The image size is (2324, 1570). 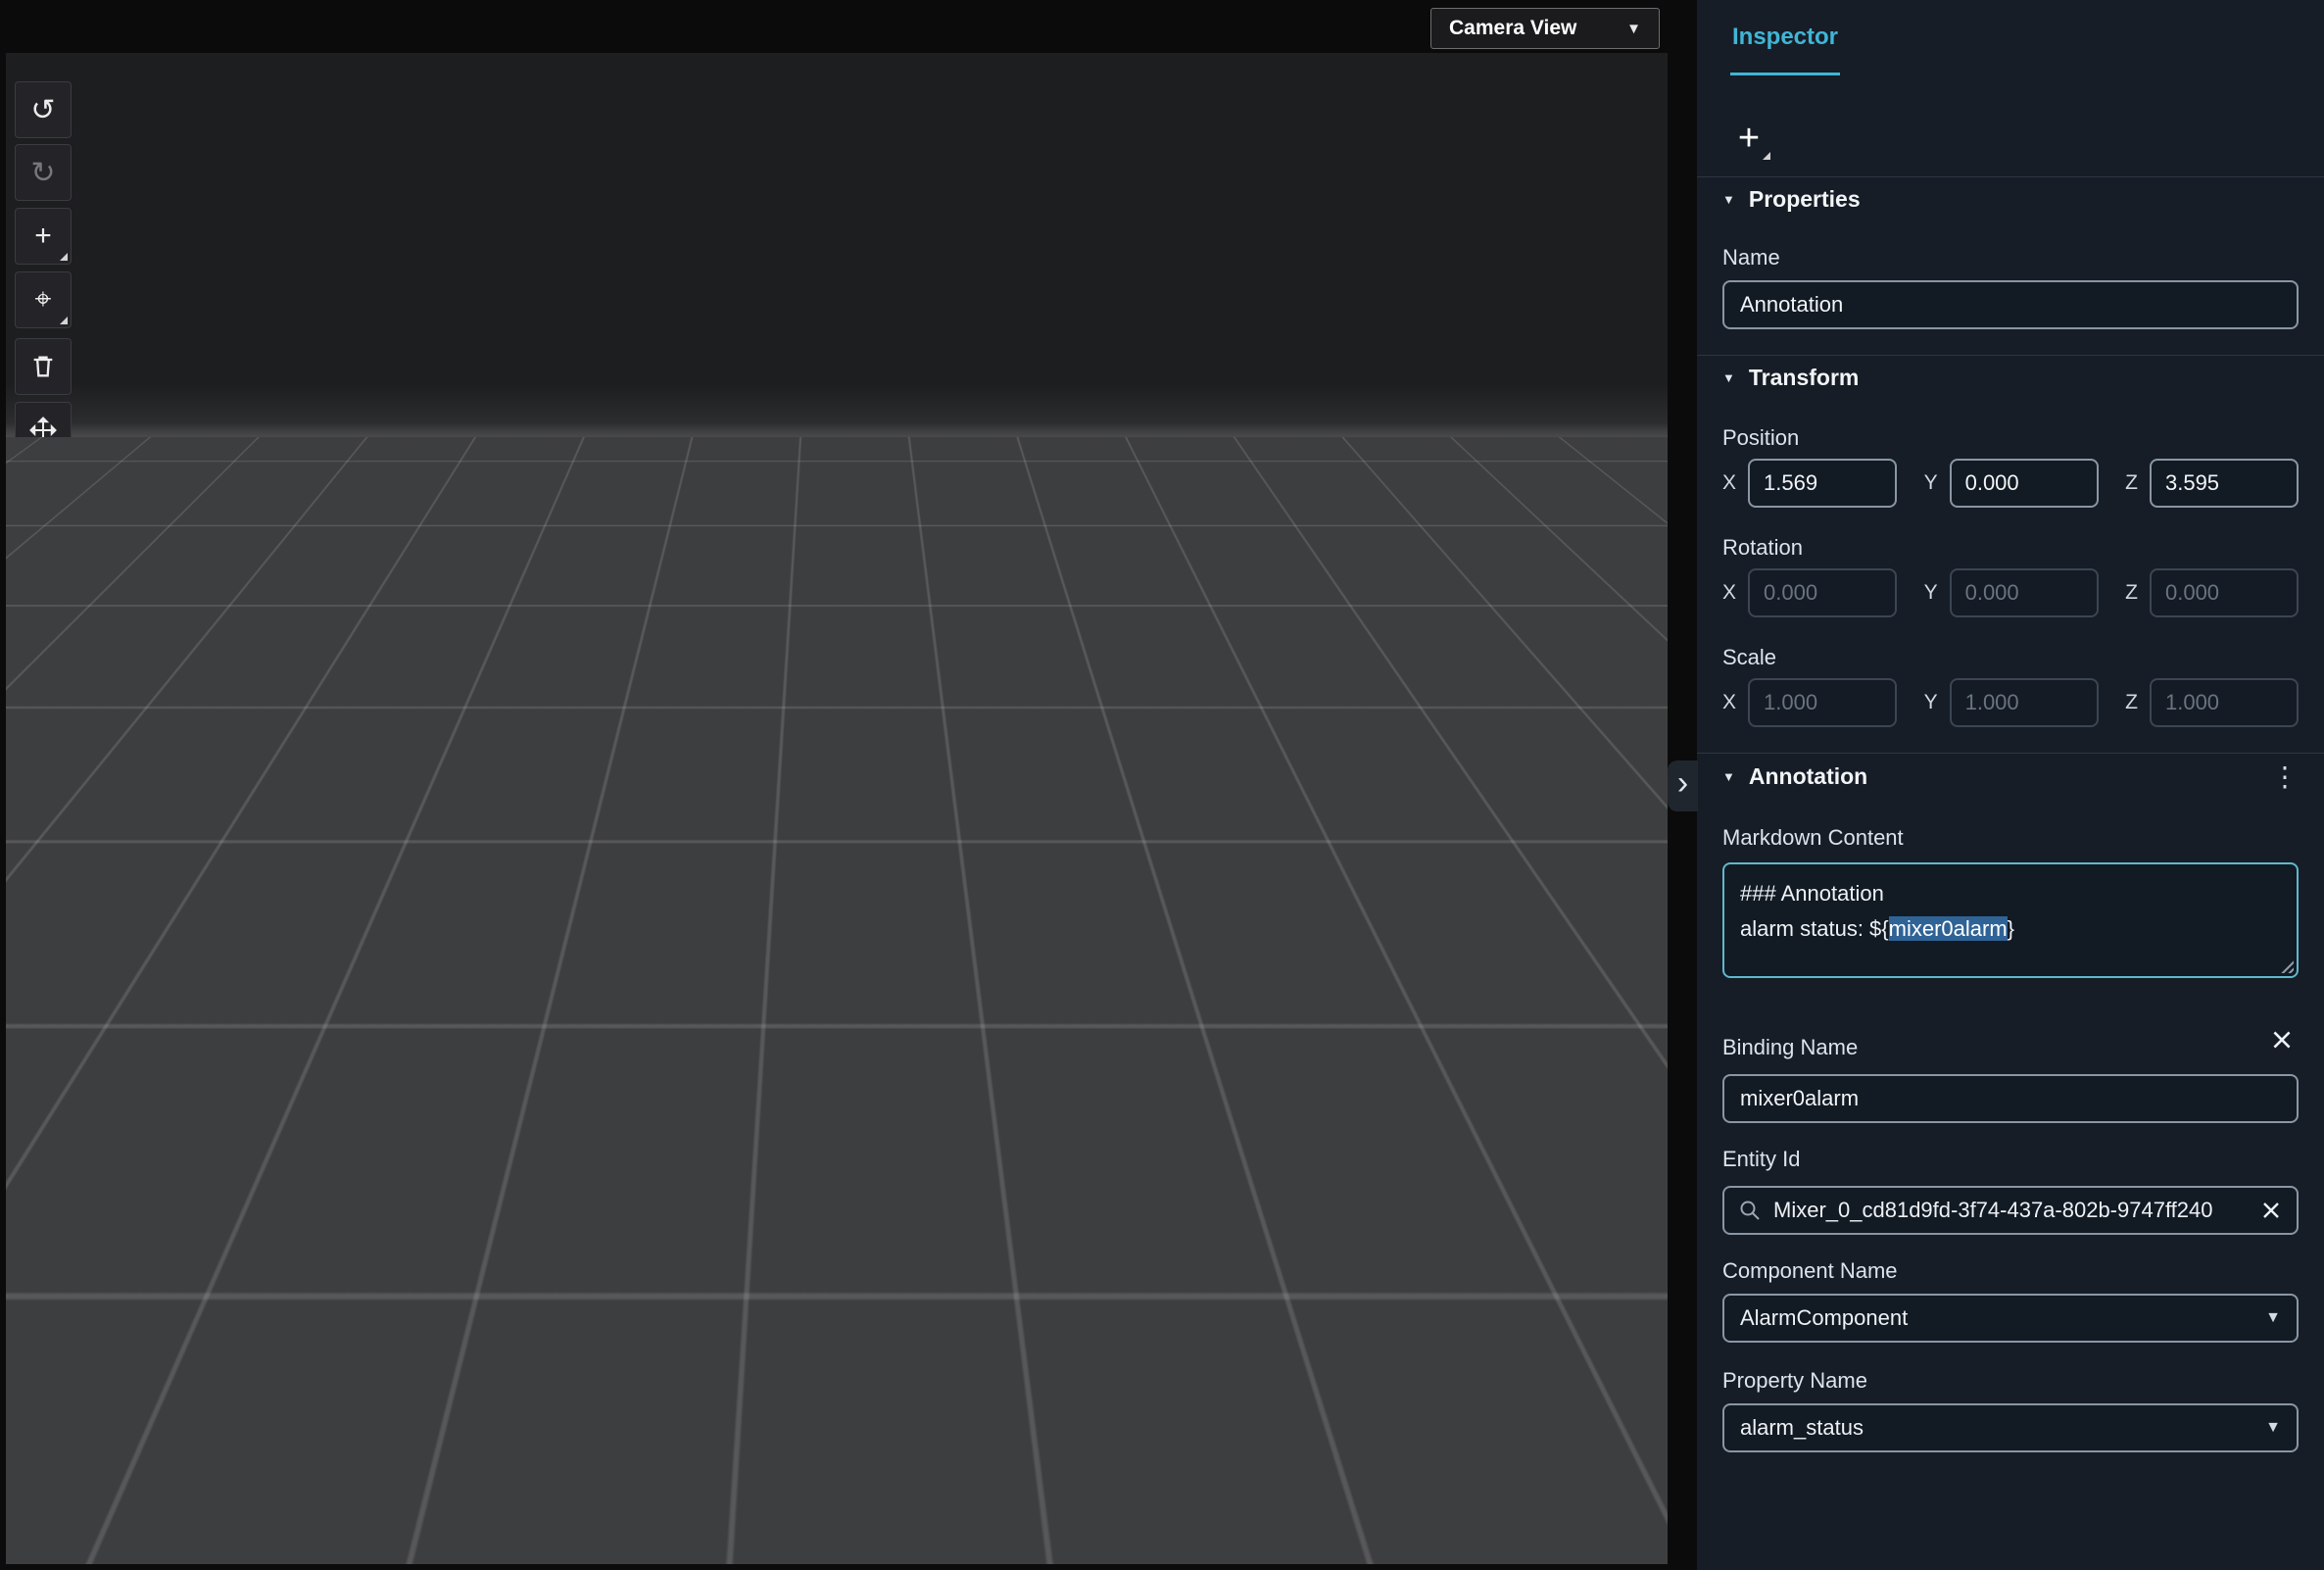 What do you see at coordinates (1813, 837) in the screenshot?
I see `markdown-content-label: Markdown Content` at bounding box center [1813, 837].